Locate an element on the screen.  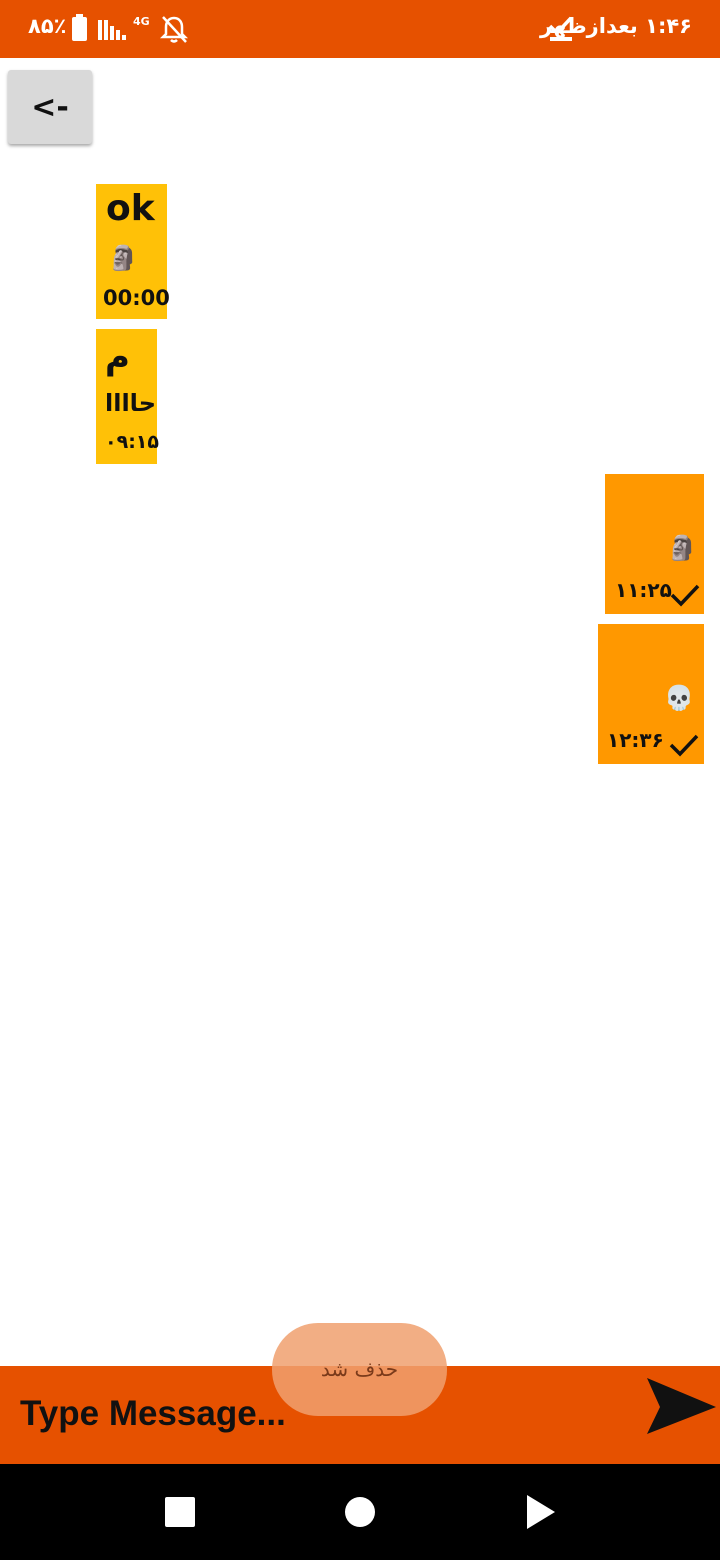
message-time: ۱۱:۲۵ is located at coordinates (643, 590).